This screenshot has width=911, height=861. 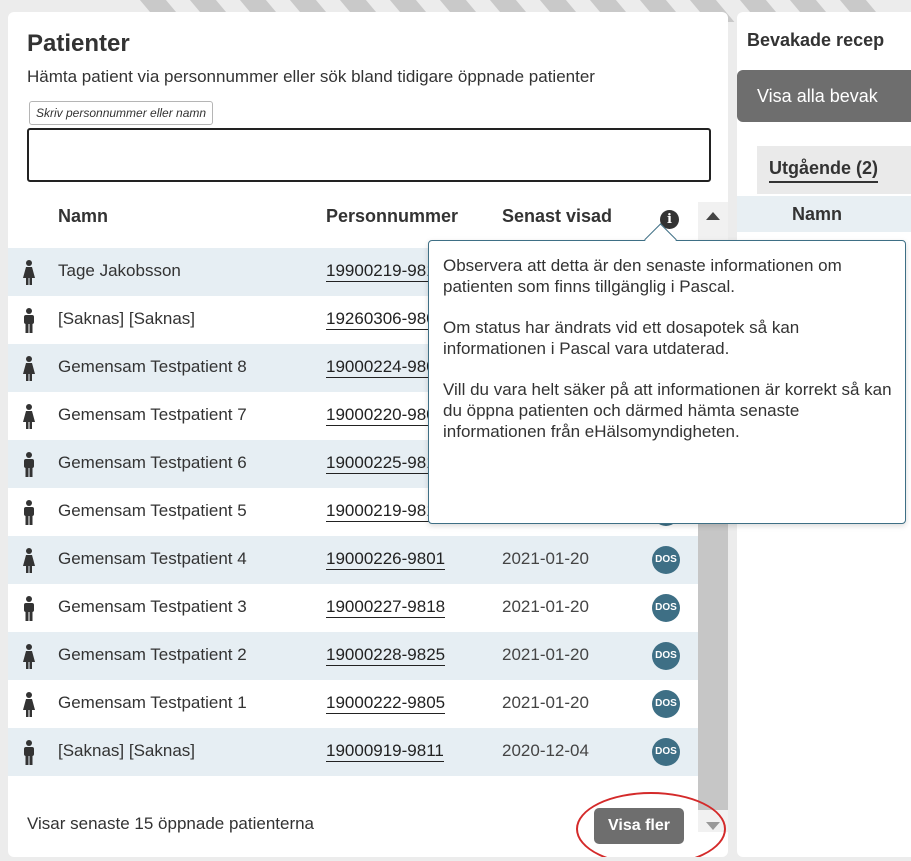 I want to click on patient-name: Gemensam Testpatient 7, so click(x=152, y=414).